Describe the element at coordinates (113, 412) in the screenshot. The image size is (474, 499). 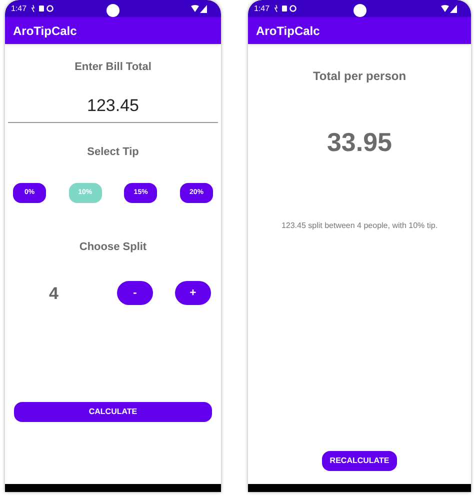
I see `calculate-button: CALCULATE` at that location.